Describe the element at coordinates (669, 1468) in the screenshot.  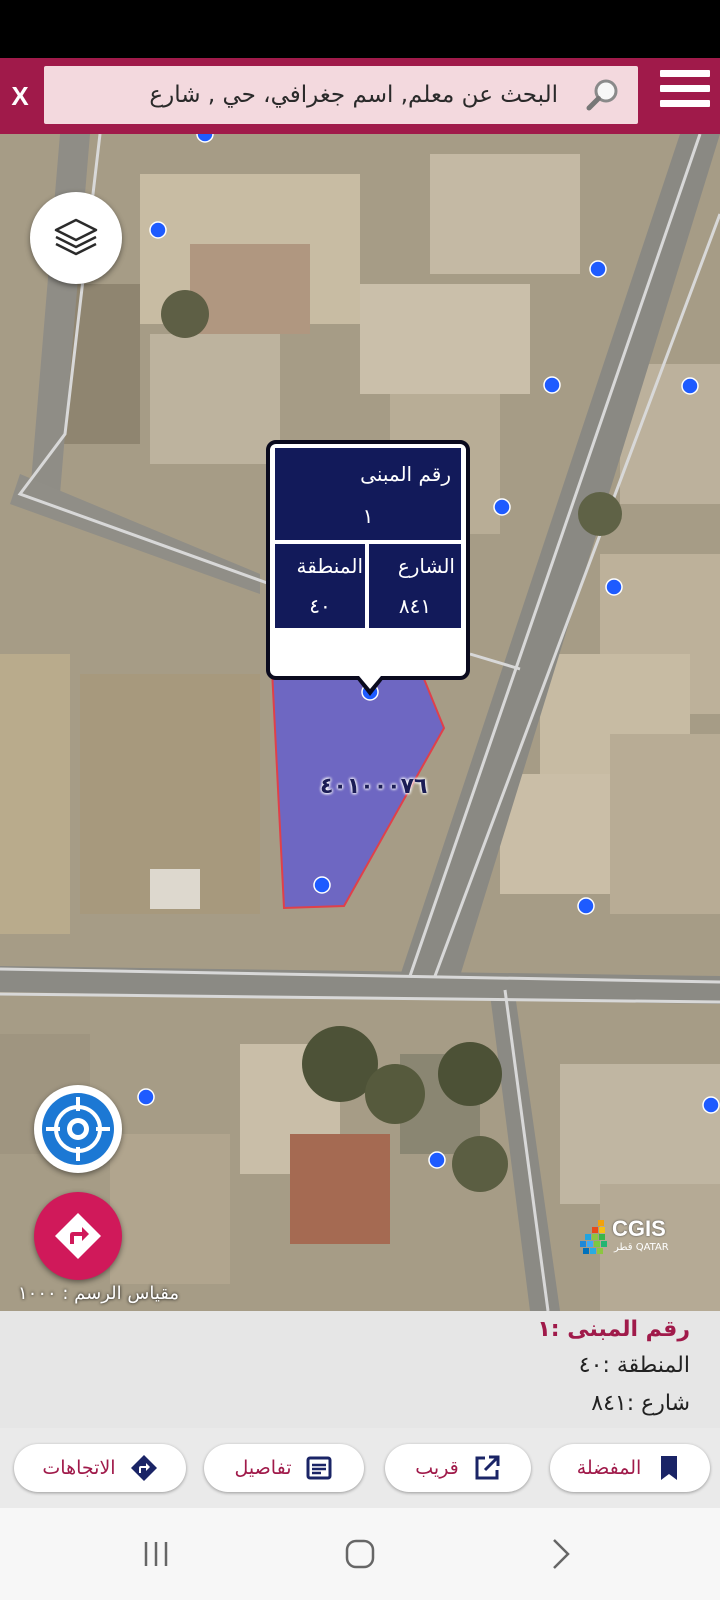
I see `bookmark-icon` at that location.